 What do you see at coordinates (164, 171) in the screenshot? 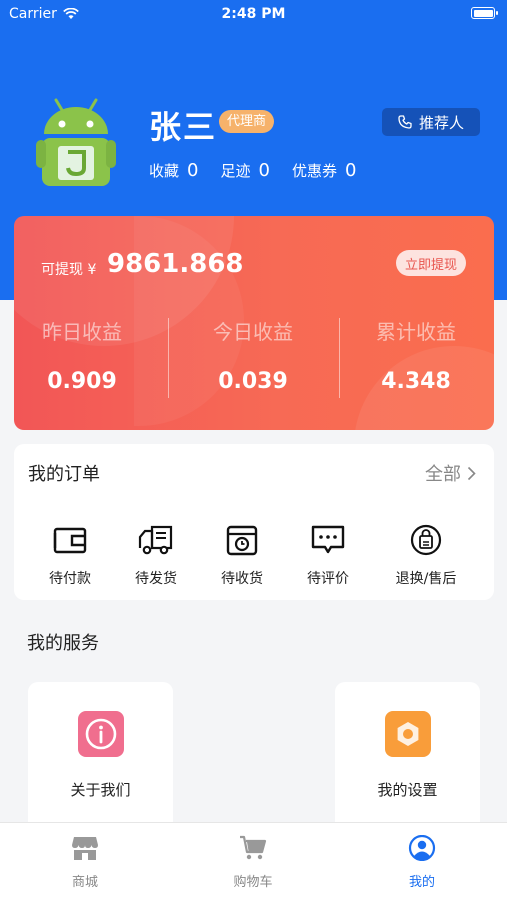
I see `stat-label: 收藏` at bounding box center [164, 171].